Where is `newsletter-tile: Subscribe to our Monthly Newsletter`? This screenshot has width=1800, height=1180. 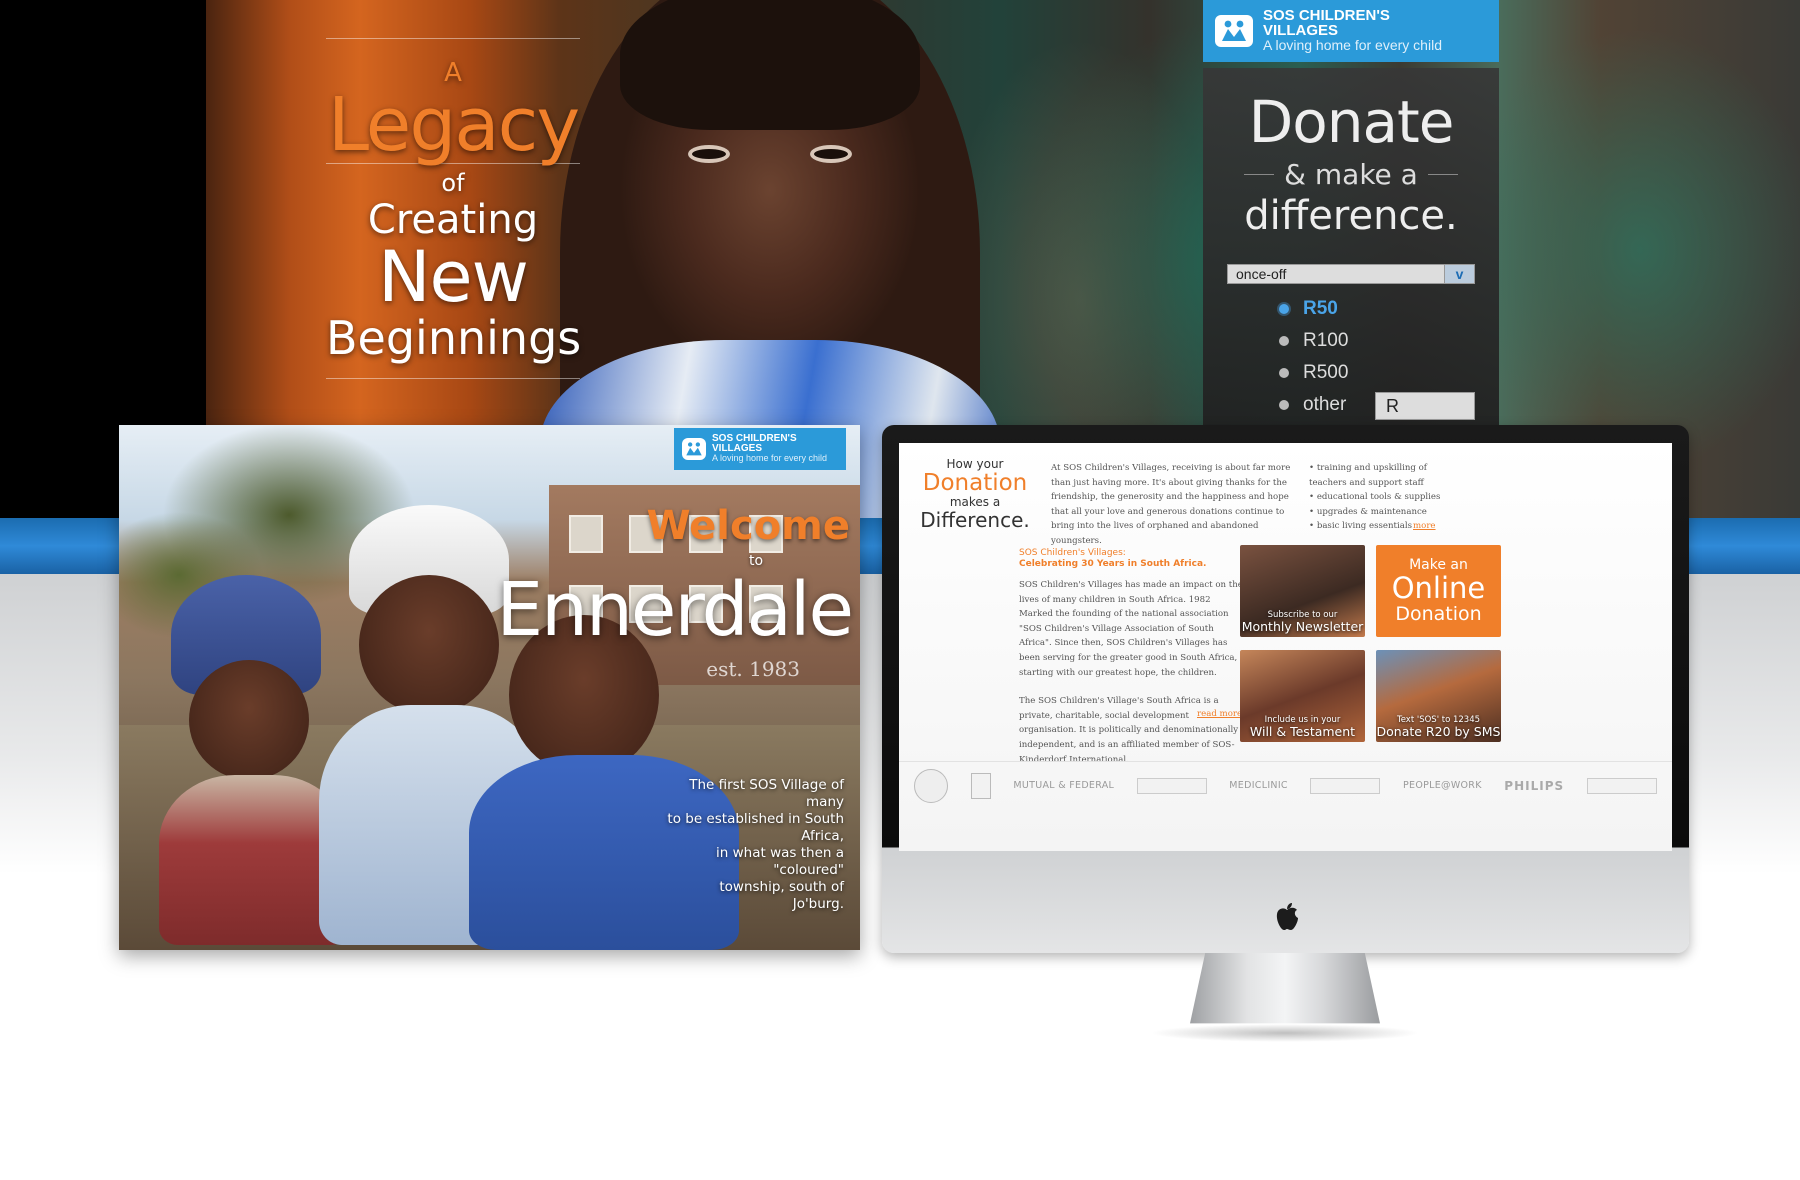
newsletter-tile: Subscribe to our Monthly Newsletter is located at coordinates (1302, 591).